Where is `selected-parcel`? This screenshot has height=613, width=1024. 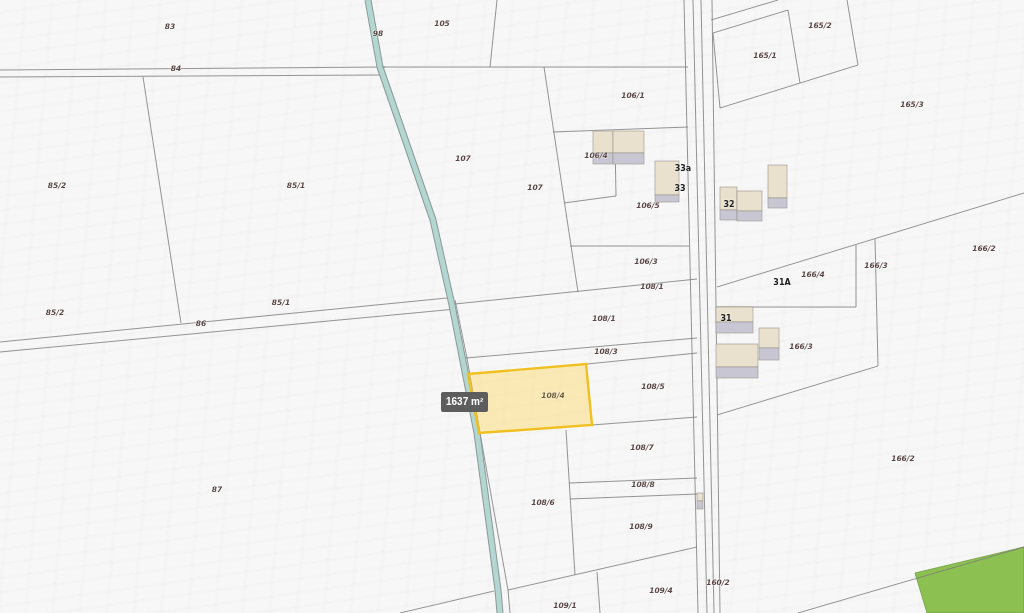
selected-parcel is located at coordinates (530, 398).